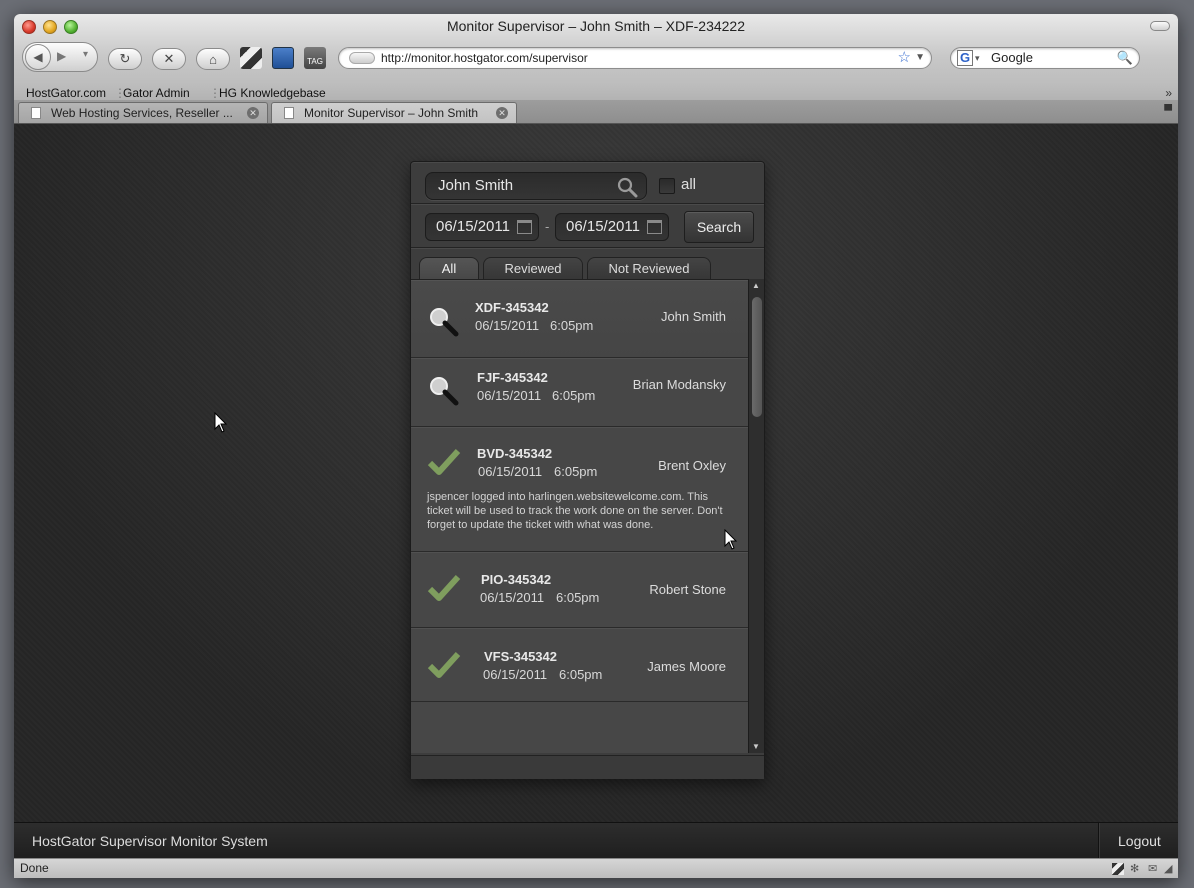  I want to click on tag-icon: TAG, so click(315, 58).